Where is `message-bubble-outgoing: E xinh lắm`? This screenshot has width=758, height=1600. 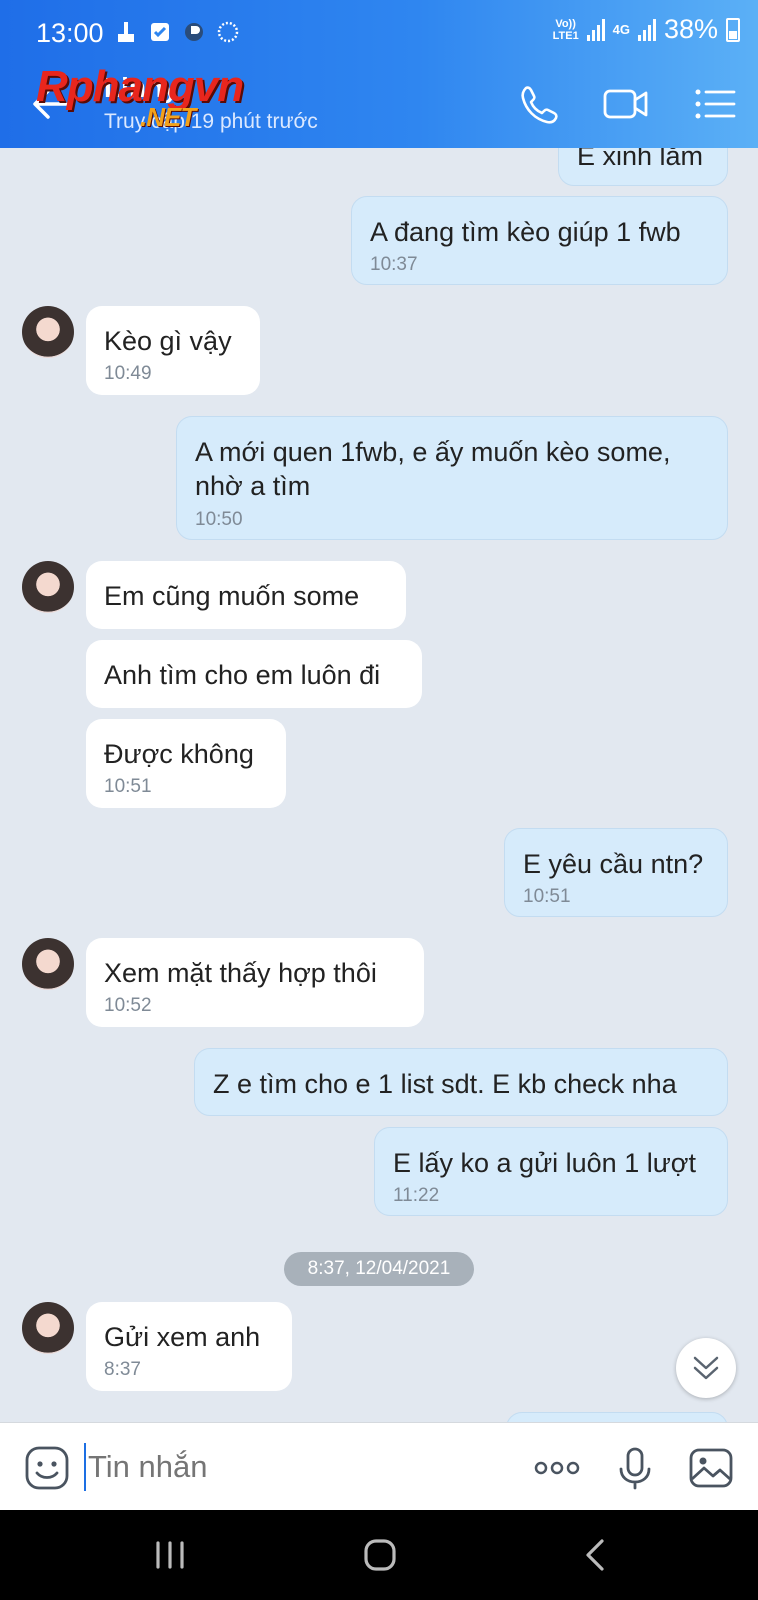
message-bubble-outgoing: E xinh lắm is located at coordinates (643, 167).